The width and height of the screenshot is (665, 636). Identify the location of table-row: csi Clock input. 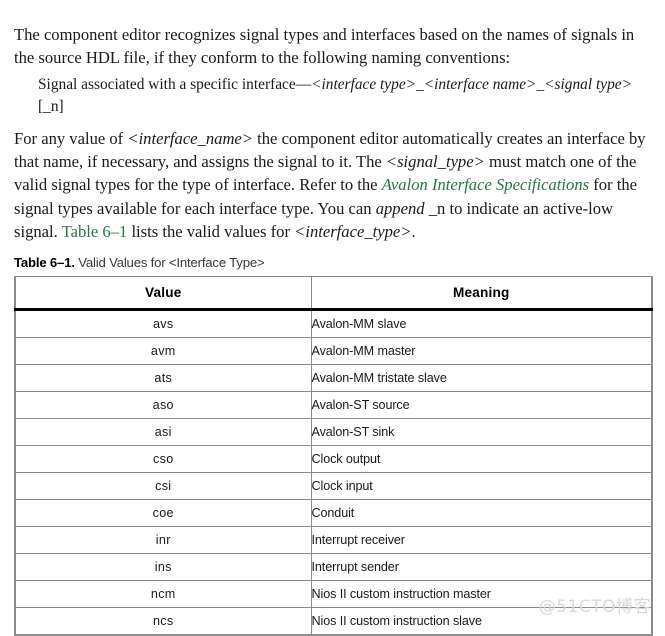
(333, 486).